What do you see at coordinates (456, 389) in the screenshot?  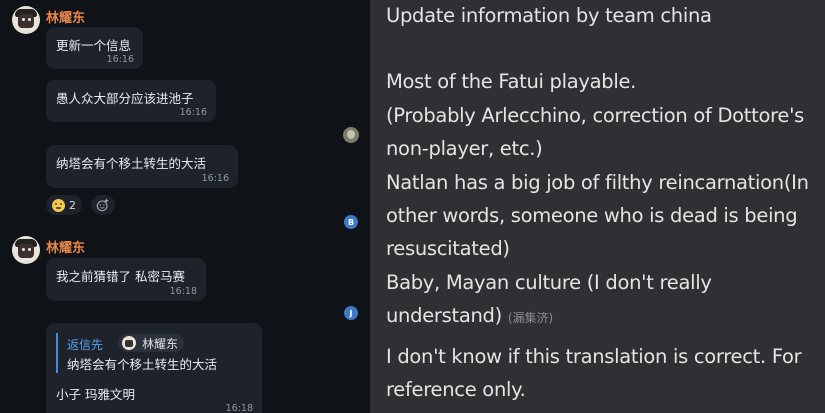 I see `translation-line: reference only.` at bounding box center [456, 389].